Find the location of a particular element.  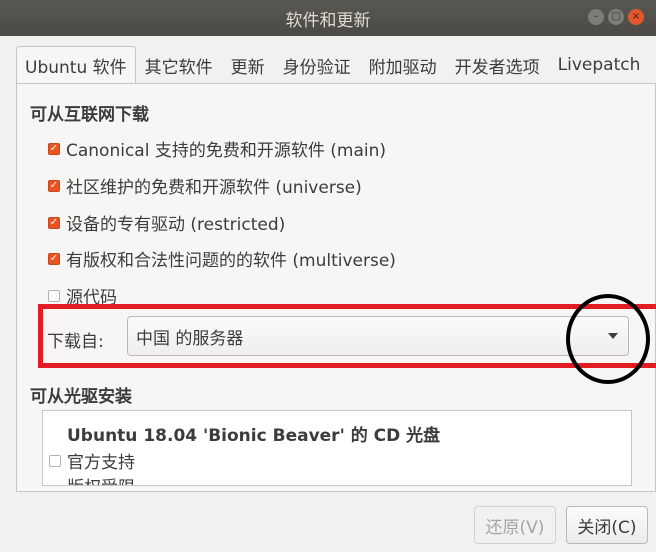

cdrom-disc-name: Ubuntu 18.04 'Bionic Beaver' 的 CD 光盘 is located at coordinates (254, 436).